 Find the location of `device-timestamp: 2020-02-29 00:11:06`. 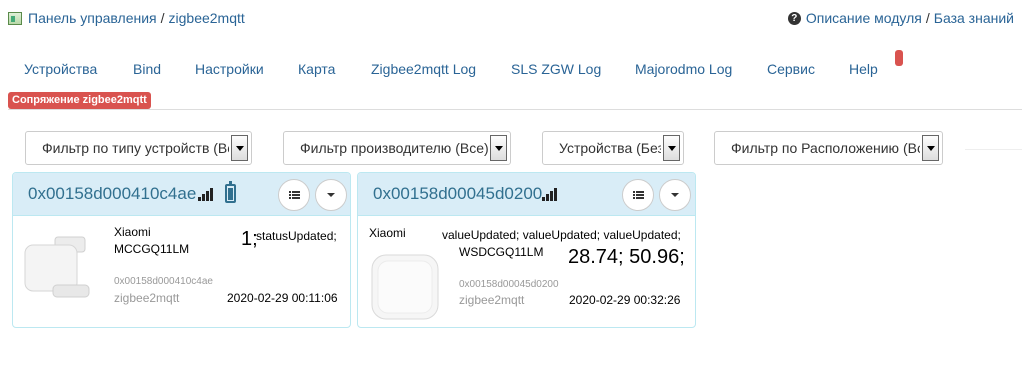

device-timestamp: 2020-02-29 00:11:06 is located at coordinates (282, 298).